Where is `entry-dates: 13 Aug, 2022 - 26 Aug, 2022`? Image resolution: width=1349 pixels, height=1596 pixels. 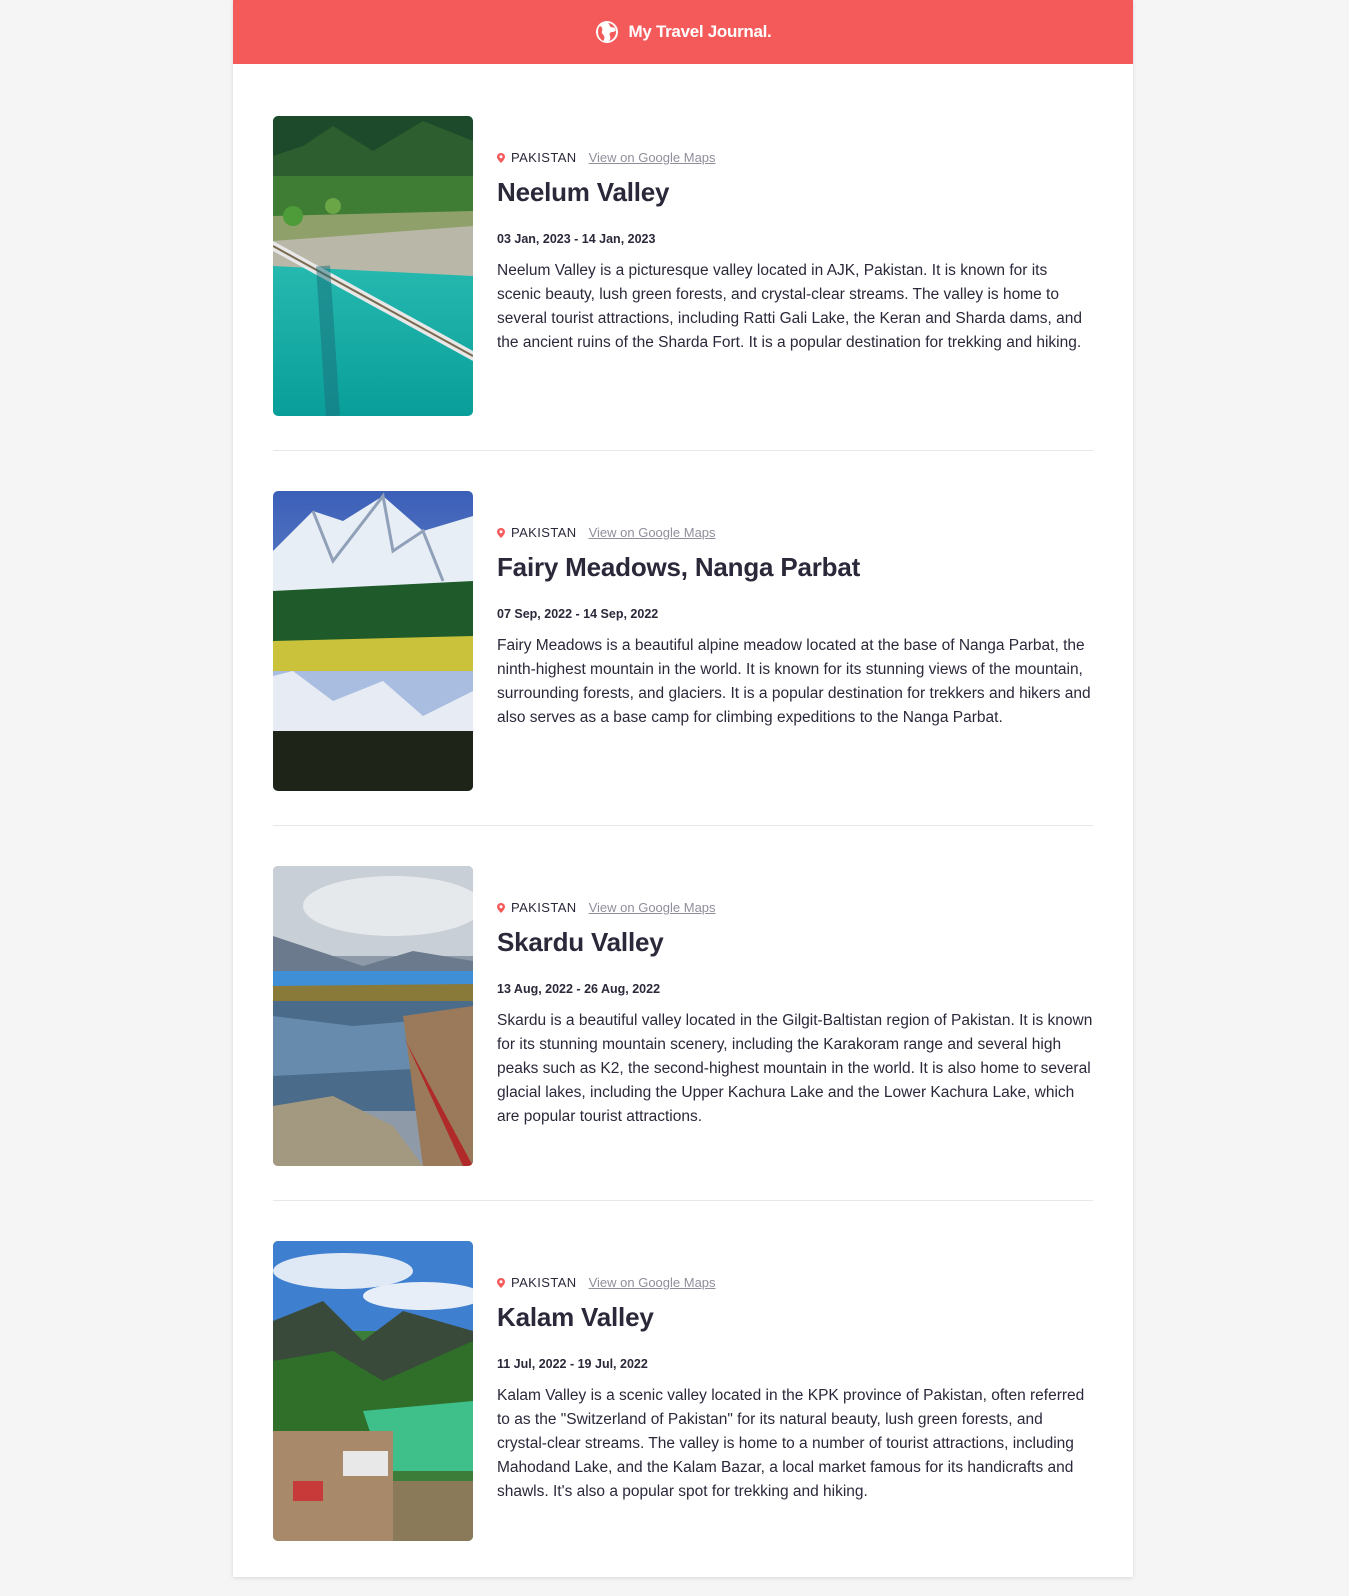
entry-dates: 13 Aug, 2022 - 26 Aug, 2022 is located at coordinates (579, 989).